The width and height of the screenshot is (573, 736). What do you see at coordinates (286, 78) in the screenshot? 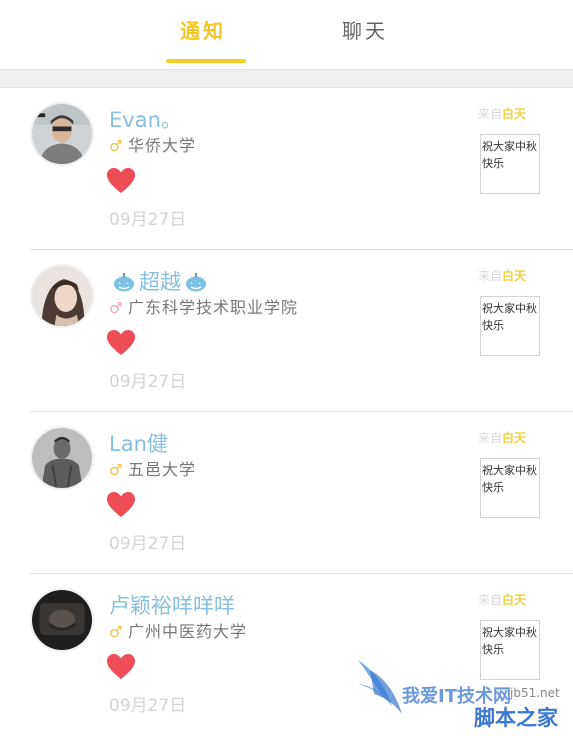
I see `header-divider` at bounding box center [286, 78].